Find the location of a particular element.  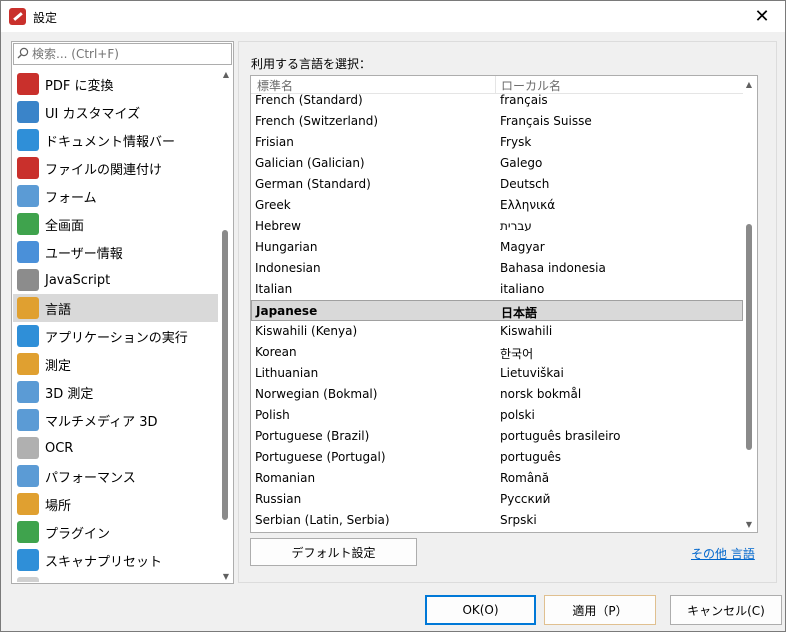

sidebar-item: プラグイン is located at coordinates (115, 532).